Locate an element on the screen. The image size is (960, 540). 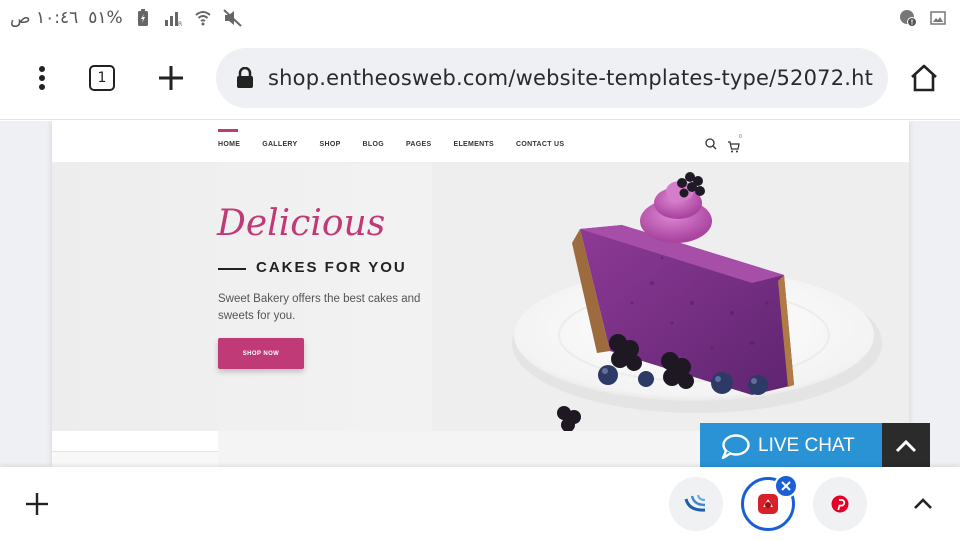
more-vertical-icon is located at coordinates (42, 78).